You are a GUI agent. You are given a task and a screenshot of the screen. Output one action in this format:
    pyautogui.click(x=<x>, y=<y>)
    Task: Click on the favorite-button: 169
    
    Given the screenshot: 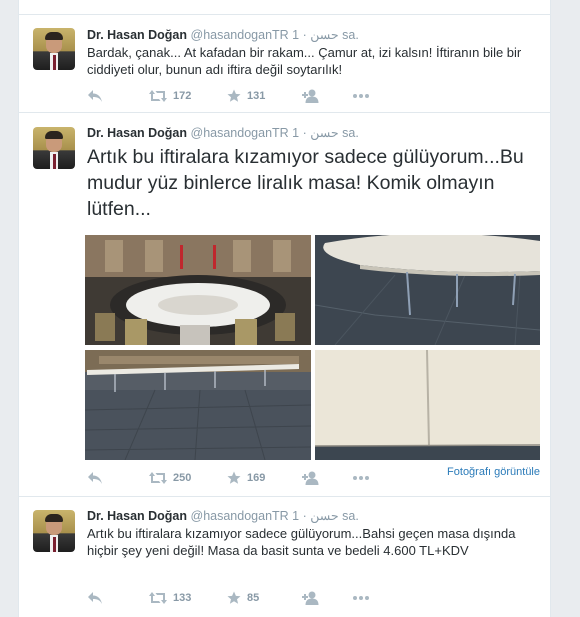 What is the action you would take?
    pyautogui.click(x=246, y=478)
    